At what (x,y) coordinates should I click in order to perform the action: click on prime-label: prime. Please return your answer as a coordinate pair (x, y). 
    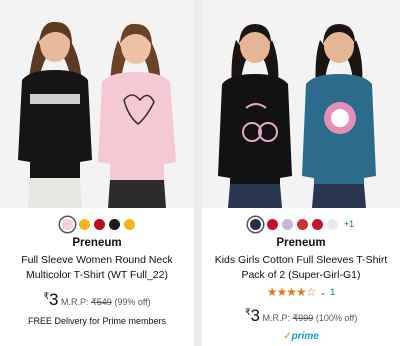
    Looking at the image, I should click on (305, 336).